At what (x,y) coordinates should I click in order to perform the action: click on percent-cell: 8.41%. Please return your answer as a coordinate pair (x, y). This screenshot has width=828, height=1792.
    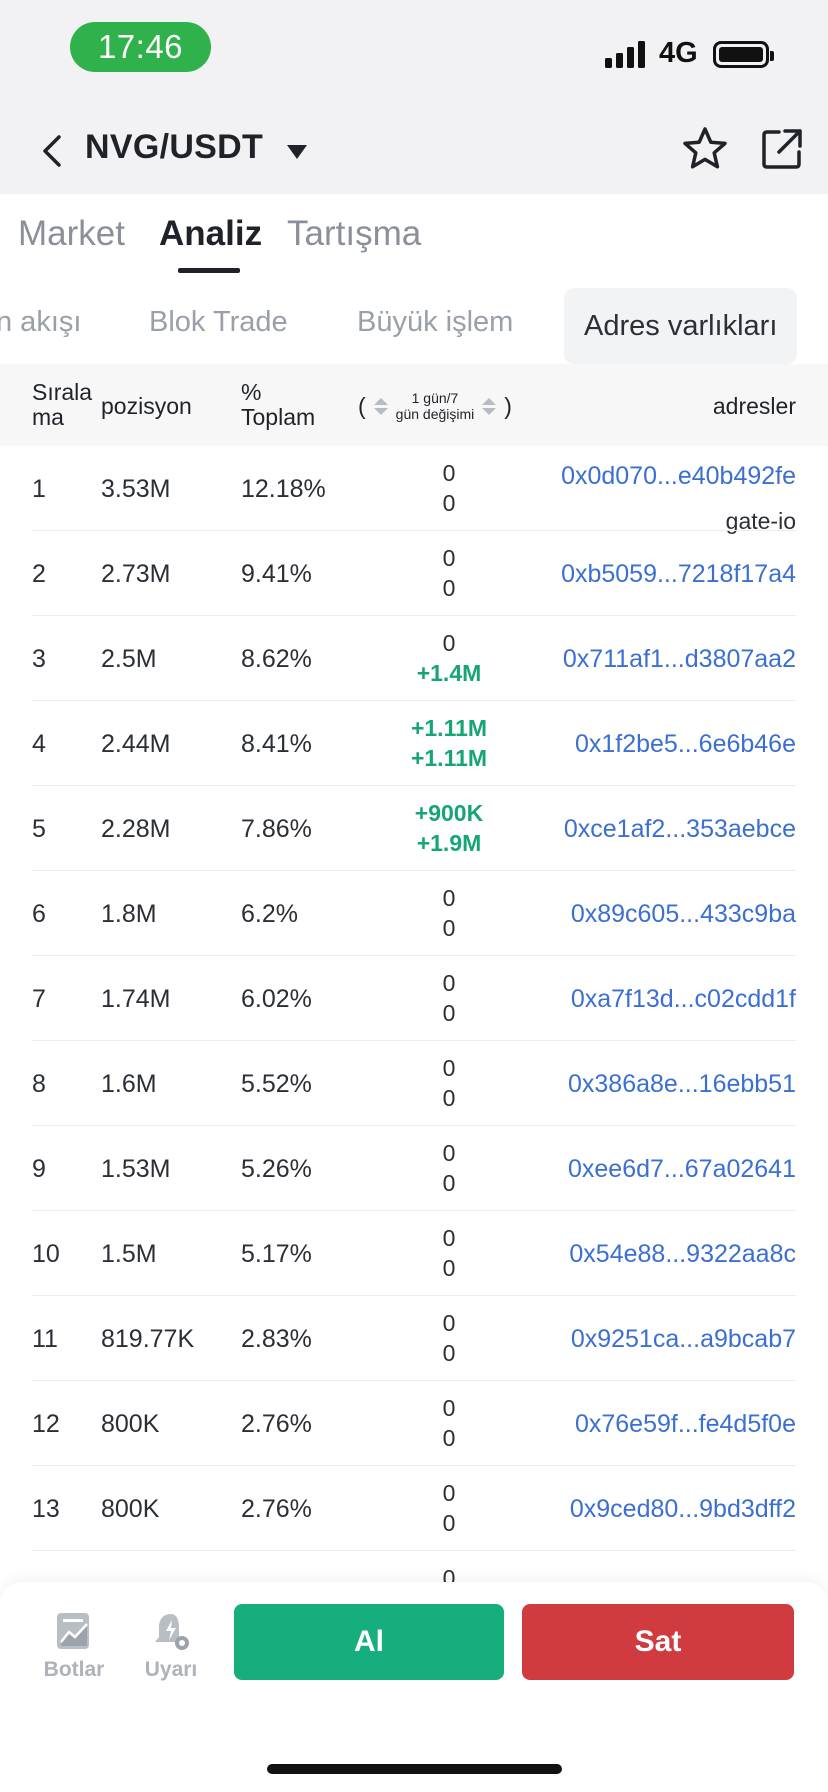
    Looking at the image, I should click on (276, 744).